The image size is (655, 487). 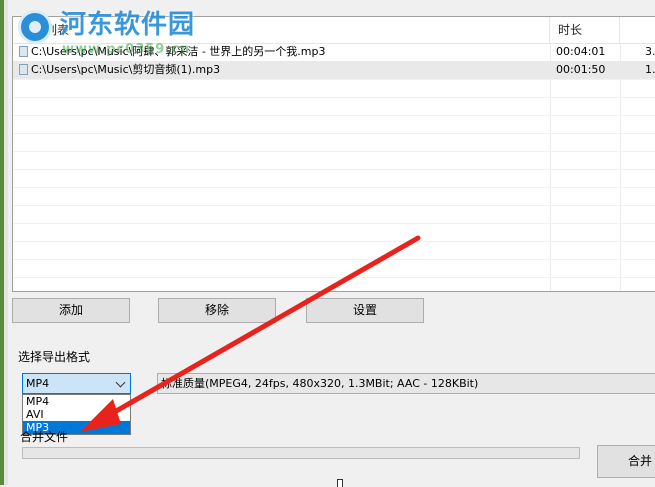 I want to click on file-list-header: 文件列表 时长, so click(x=334, y=30).